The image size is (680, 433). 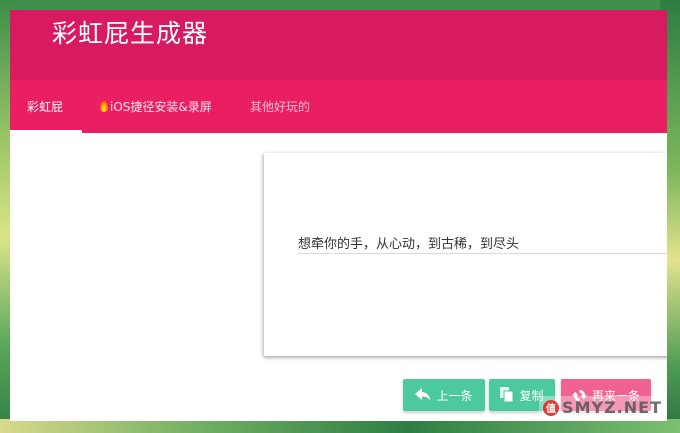 What do you see at coordinates (280, 107) in the screenshot?
I see `tab-other-fun-label: 其他好玩的` at bounding box center [280, 107].